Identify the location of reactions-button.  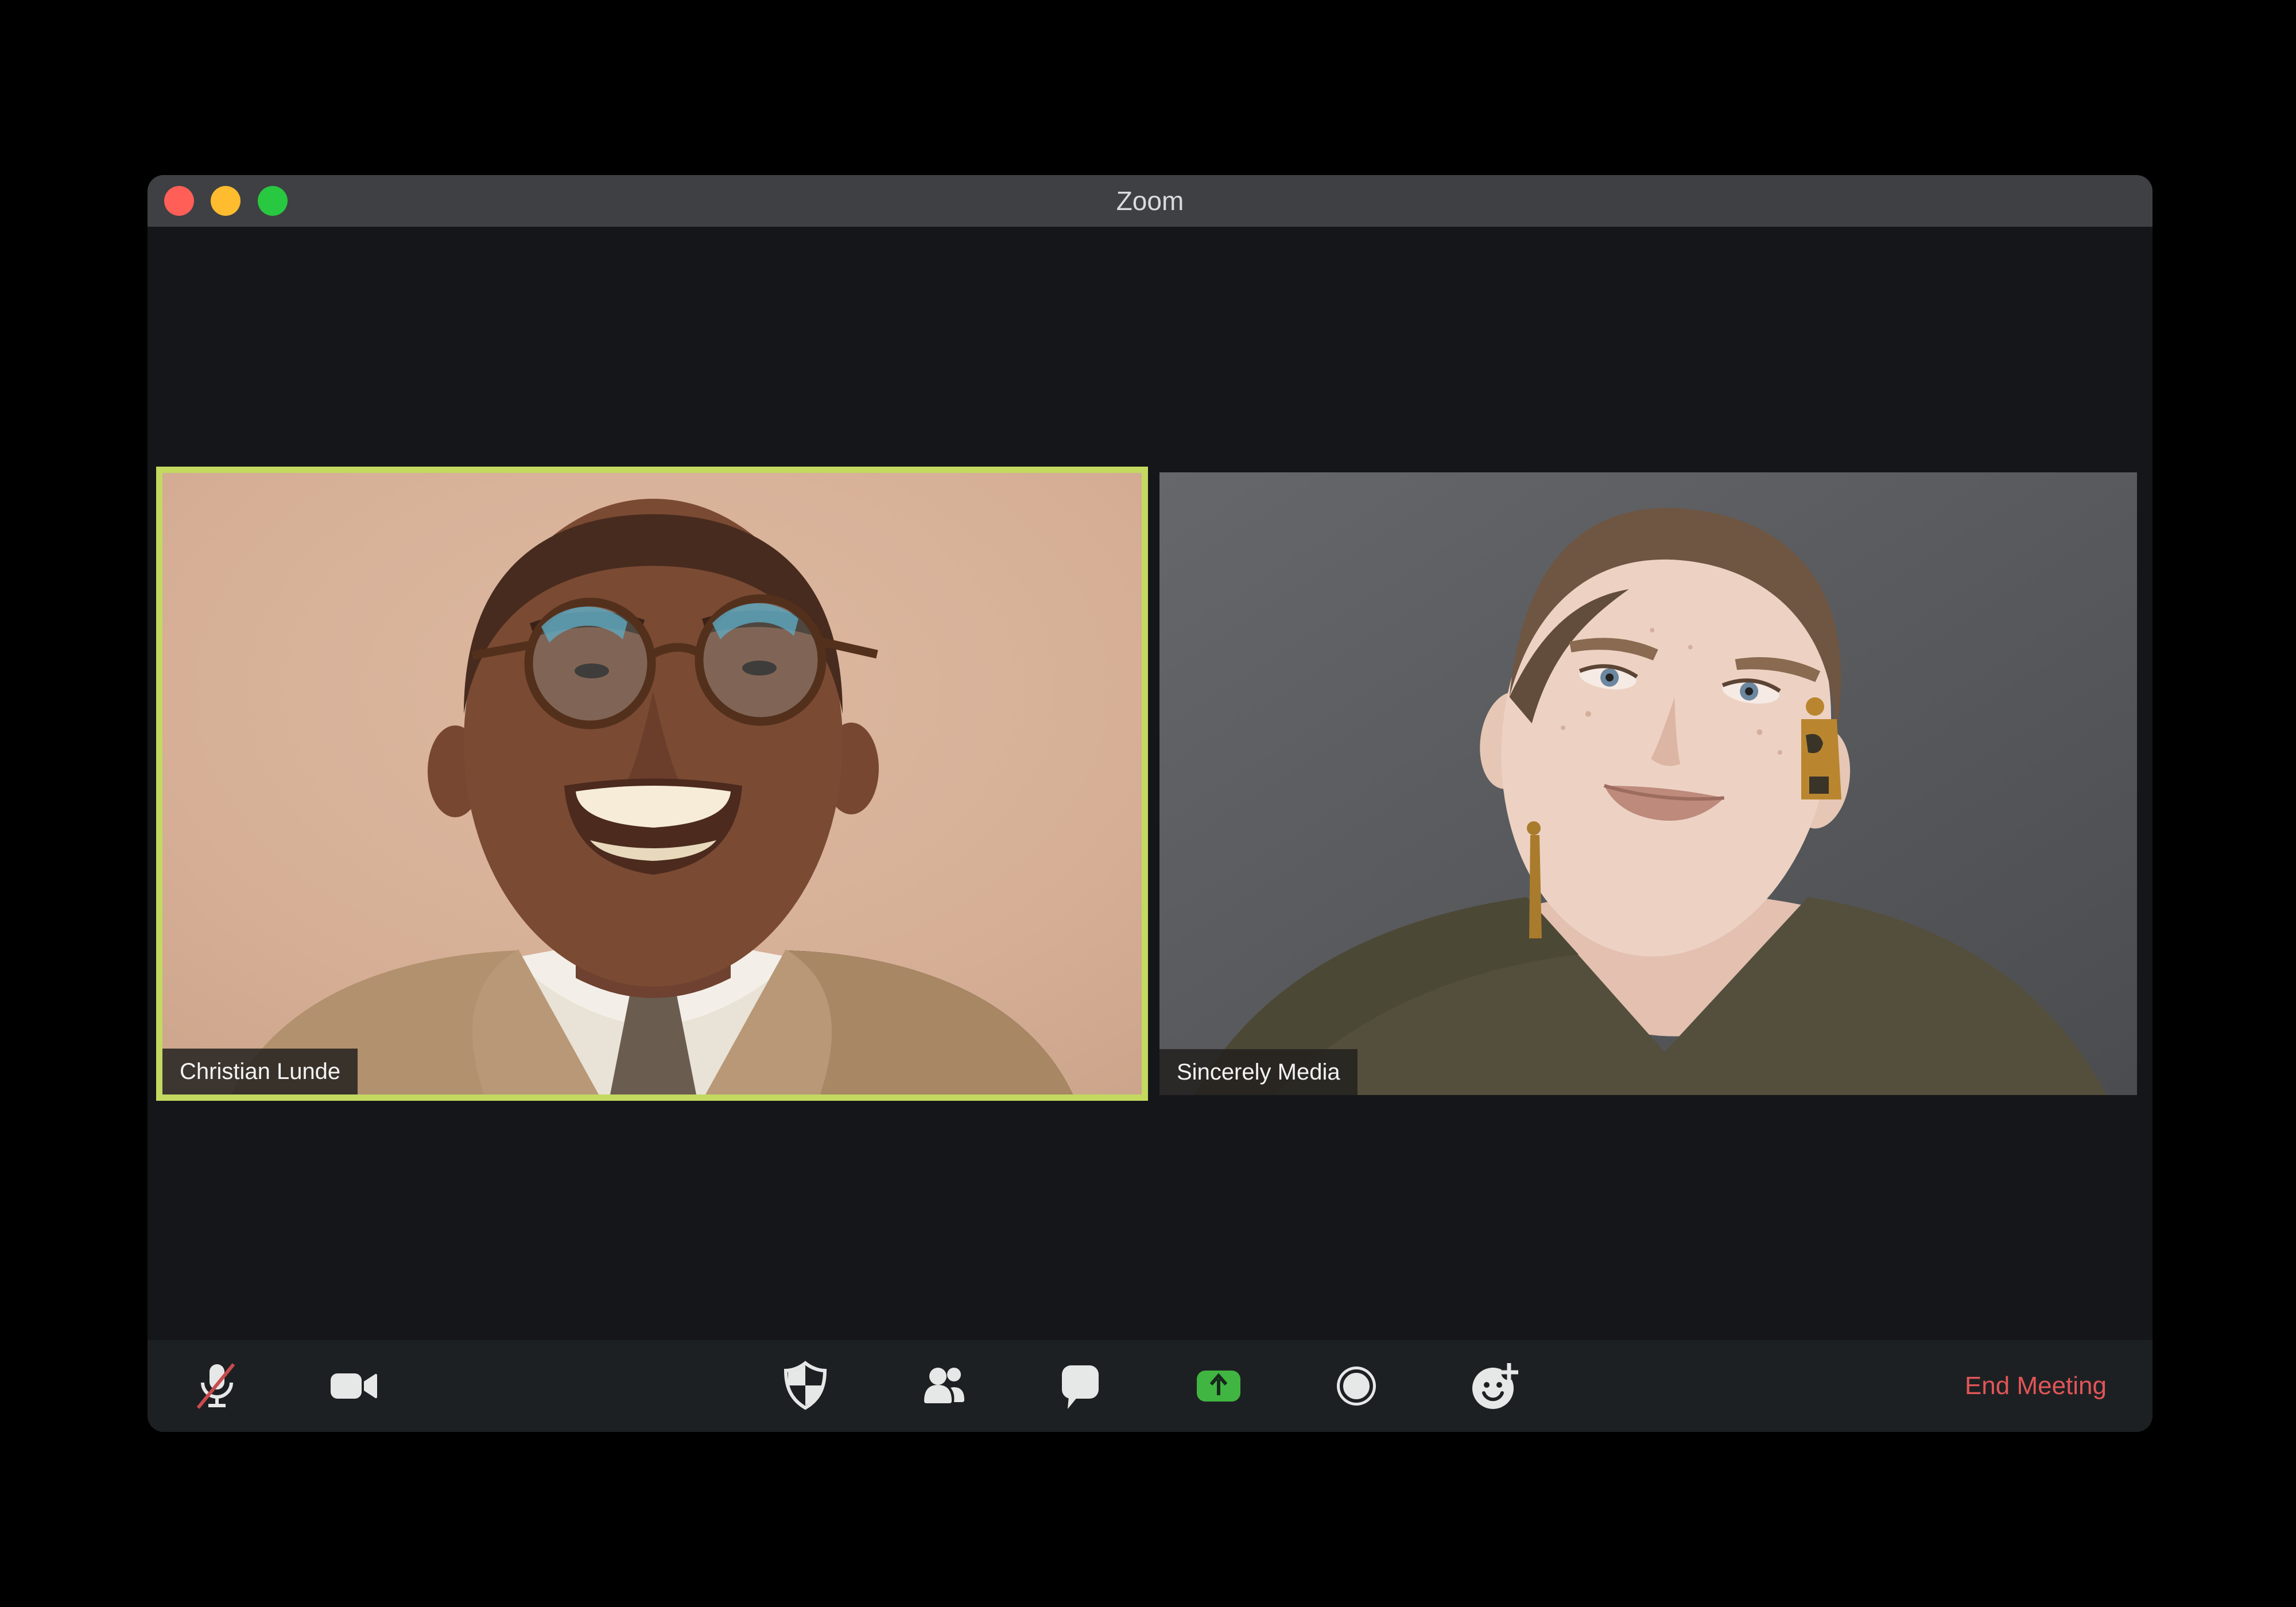
(1495, 1386).